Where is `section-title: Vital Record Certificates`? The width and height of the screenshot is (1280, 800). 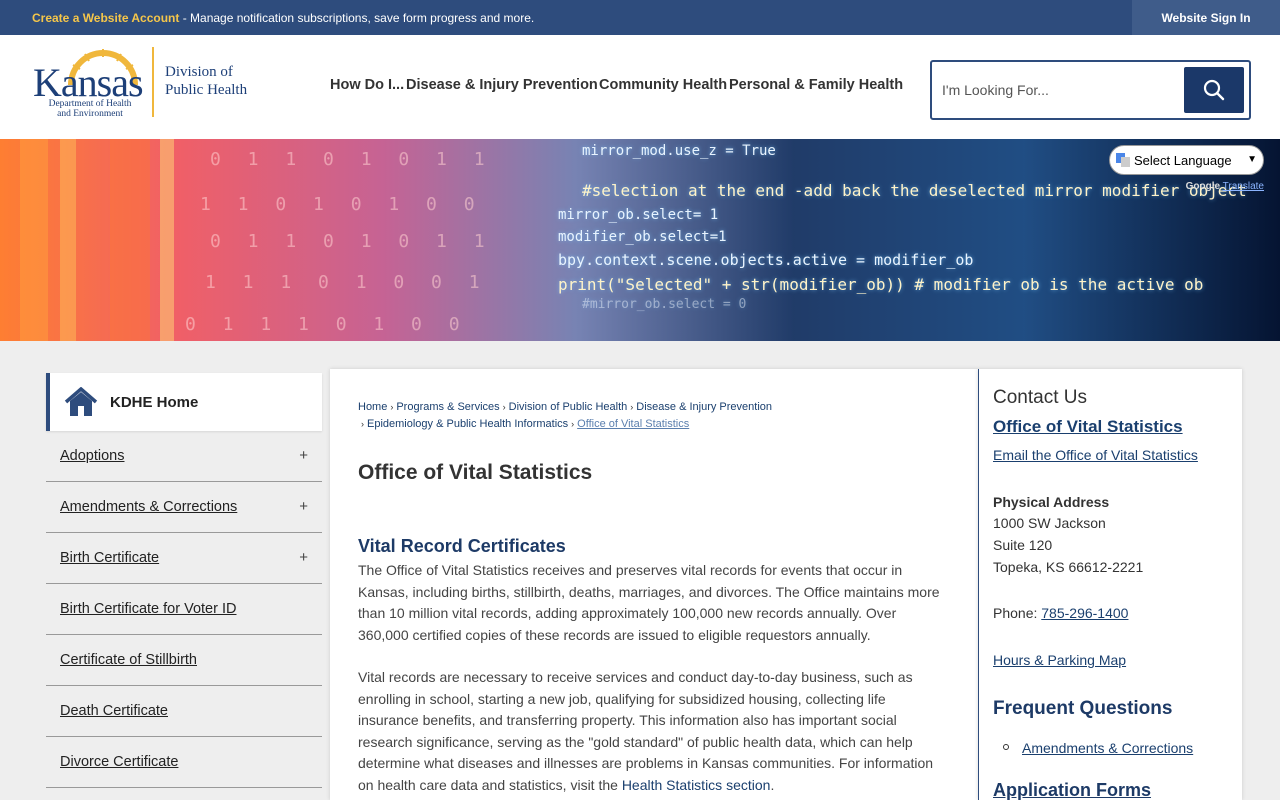
section-title: Vital Record Certificates is located at coordinates (462, 546).